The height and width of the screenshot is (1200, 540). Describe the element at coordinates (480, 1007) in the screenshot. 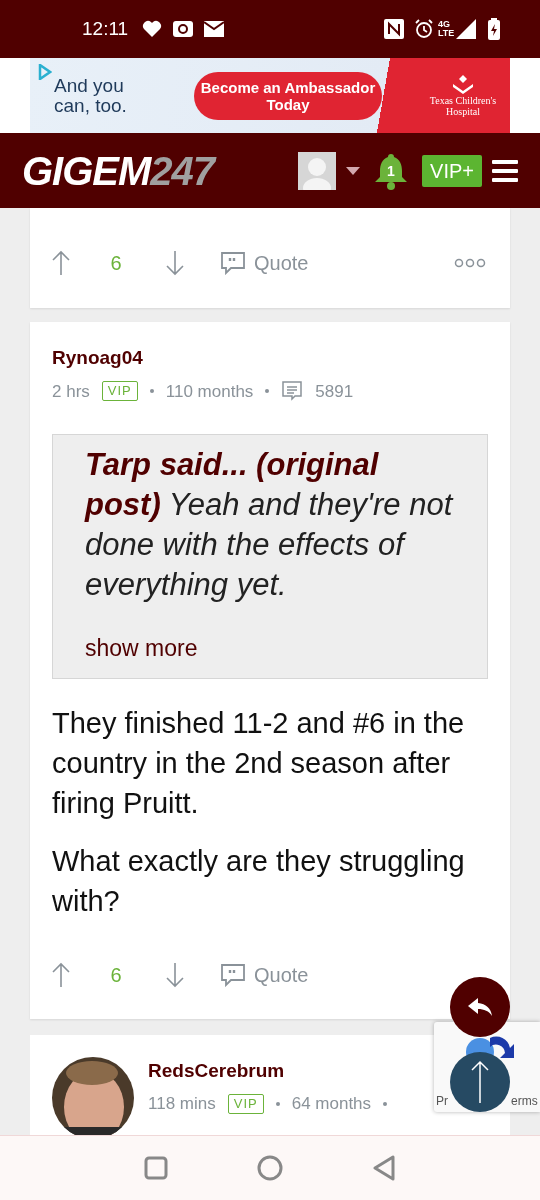

I see `reply-icon` at that location.